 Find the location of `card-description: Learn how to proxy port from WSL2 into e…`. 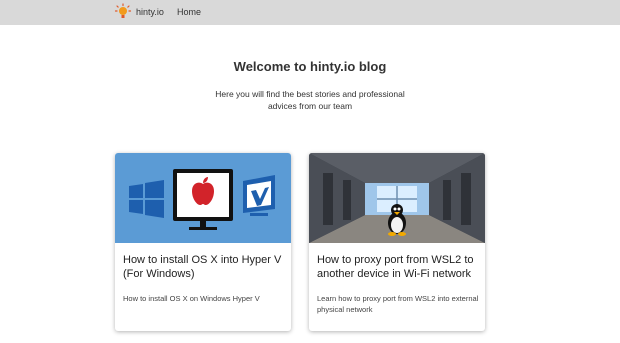

card-description: Learn how to proxy port from WSL2 into e… is located at coordinates (398, 304).